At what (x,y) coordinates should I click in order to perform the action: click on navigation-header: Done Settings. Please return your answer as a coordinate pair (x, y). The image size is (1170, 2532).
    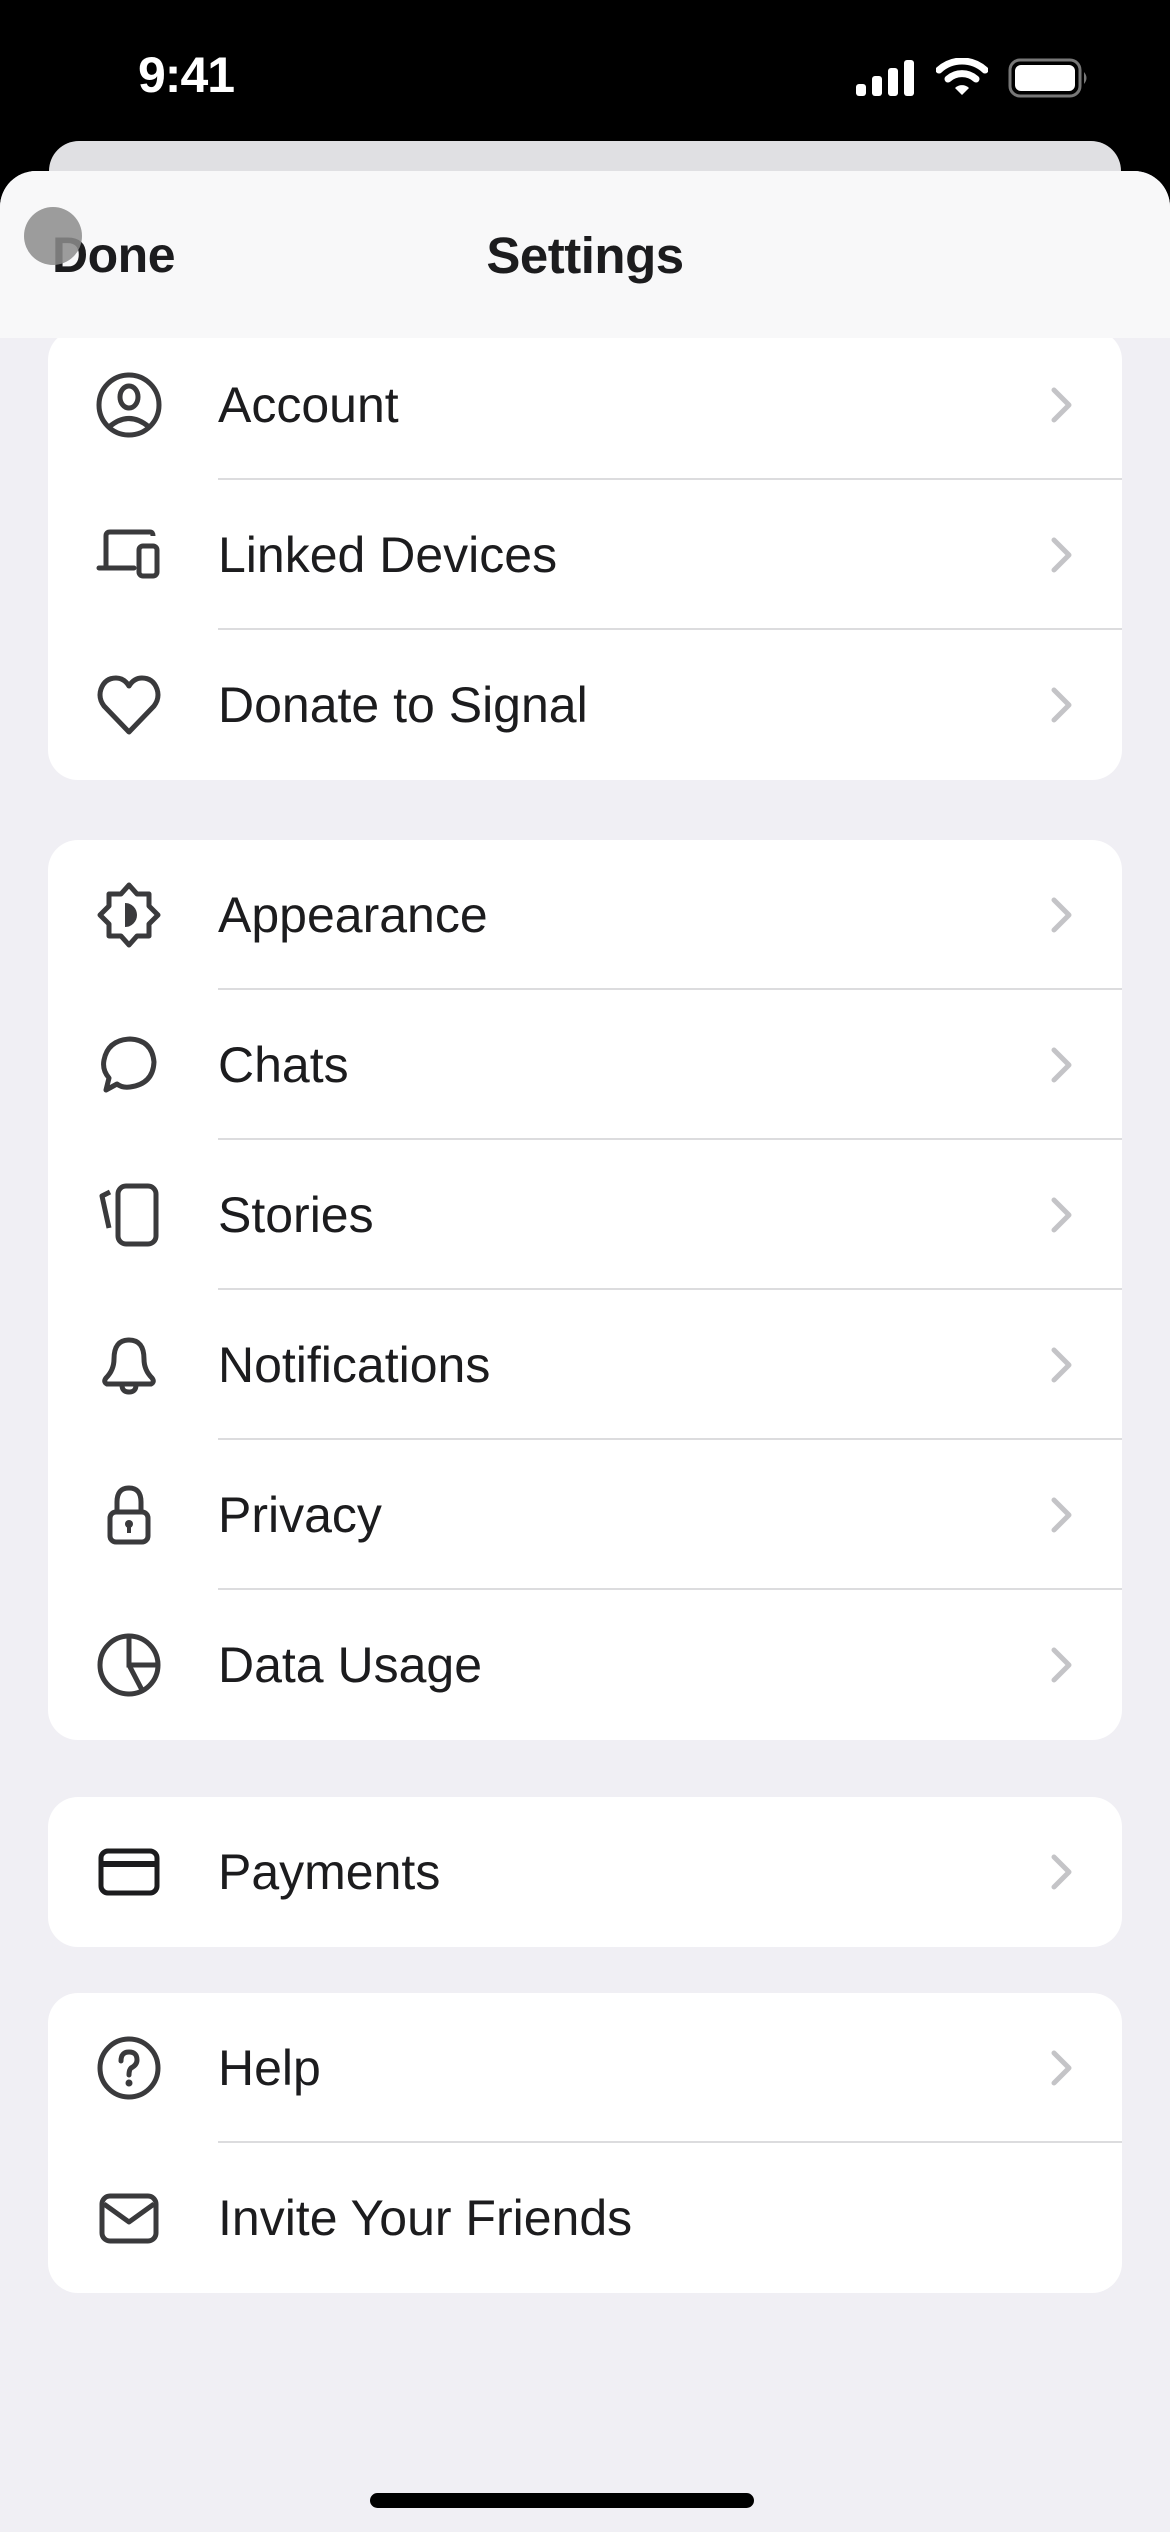
    Looking at the image, I should click on (585, 254).